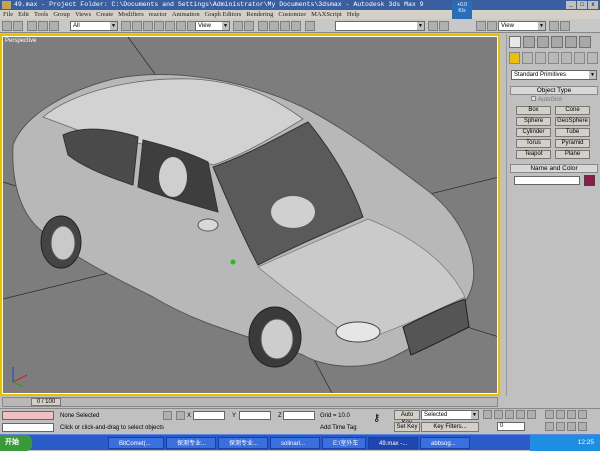 This screenshot has width=600, height=451. Describe the element at coordinates (511, 426) in the screenshot. I see `current-frame-field: 0` at that location.